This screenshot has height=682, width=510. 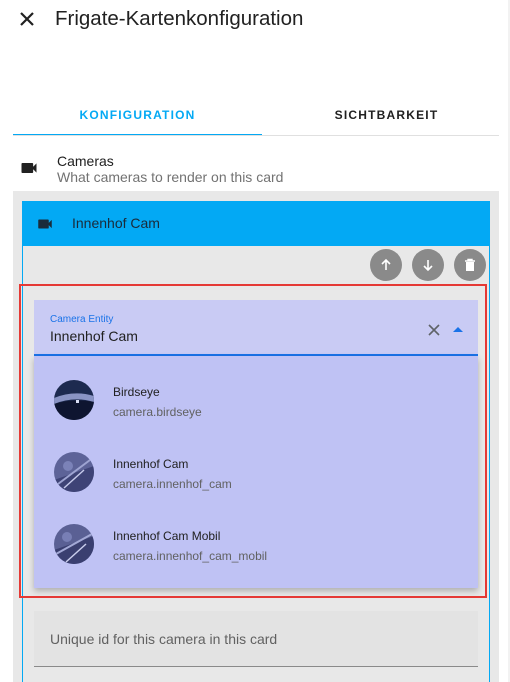 I want to click on move-up-button, so click(x=386, y=265).